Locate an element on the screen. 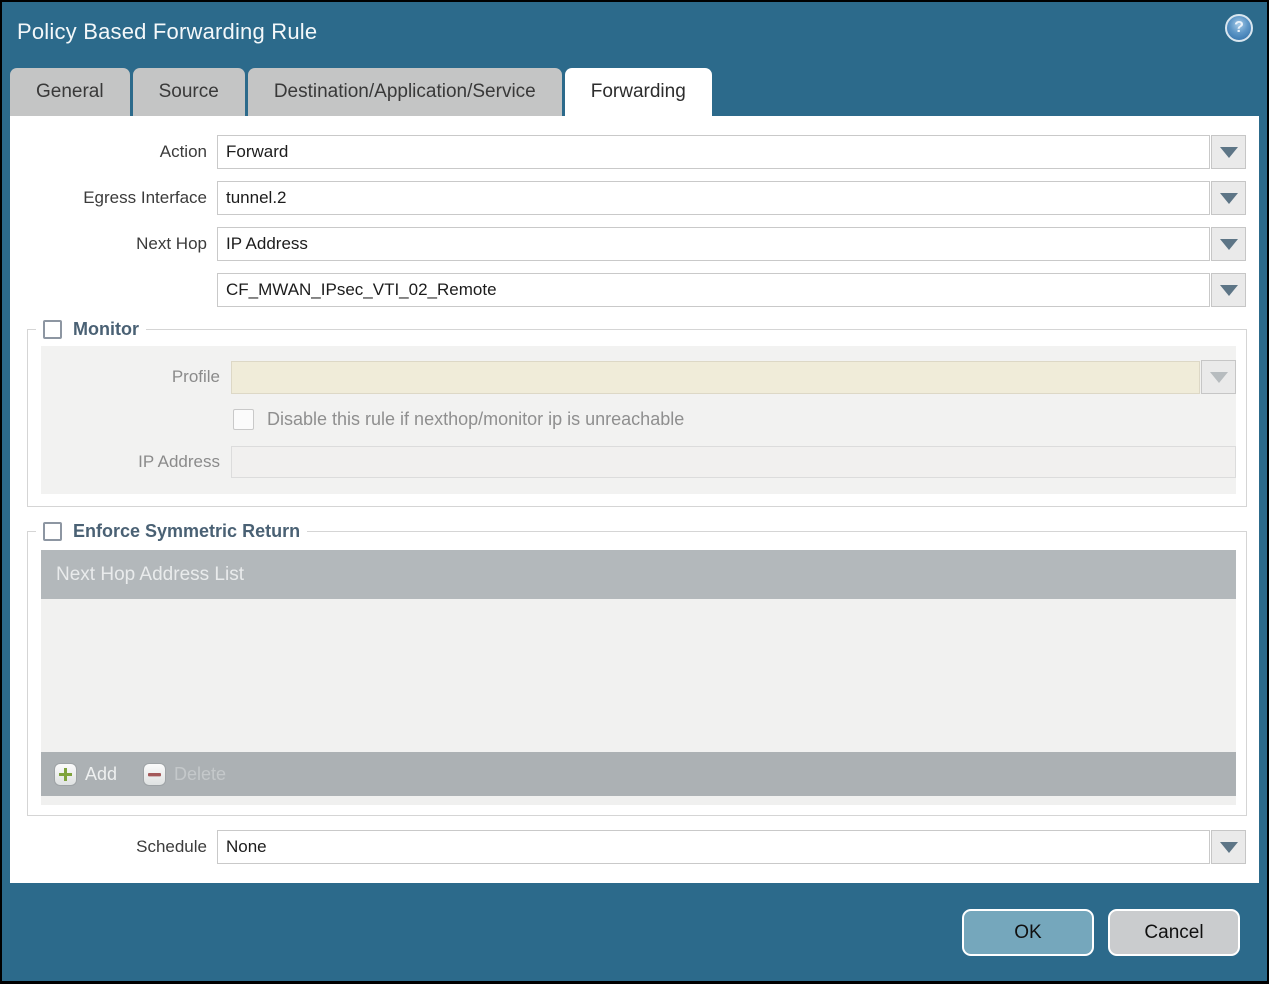  next-hop-address-dropdown-button is located at coordinates (1228, 290).